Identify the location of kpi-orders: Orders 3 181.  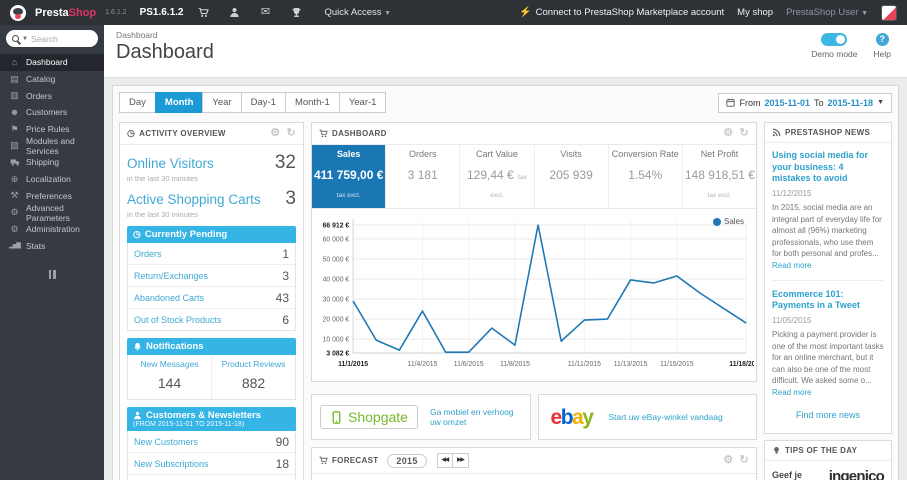
(422, 176).